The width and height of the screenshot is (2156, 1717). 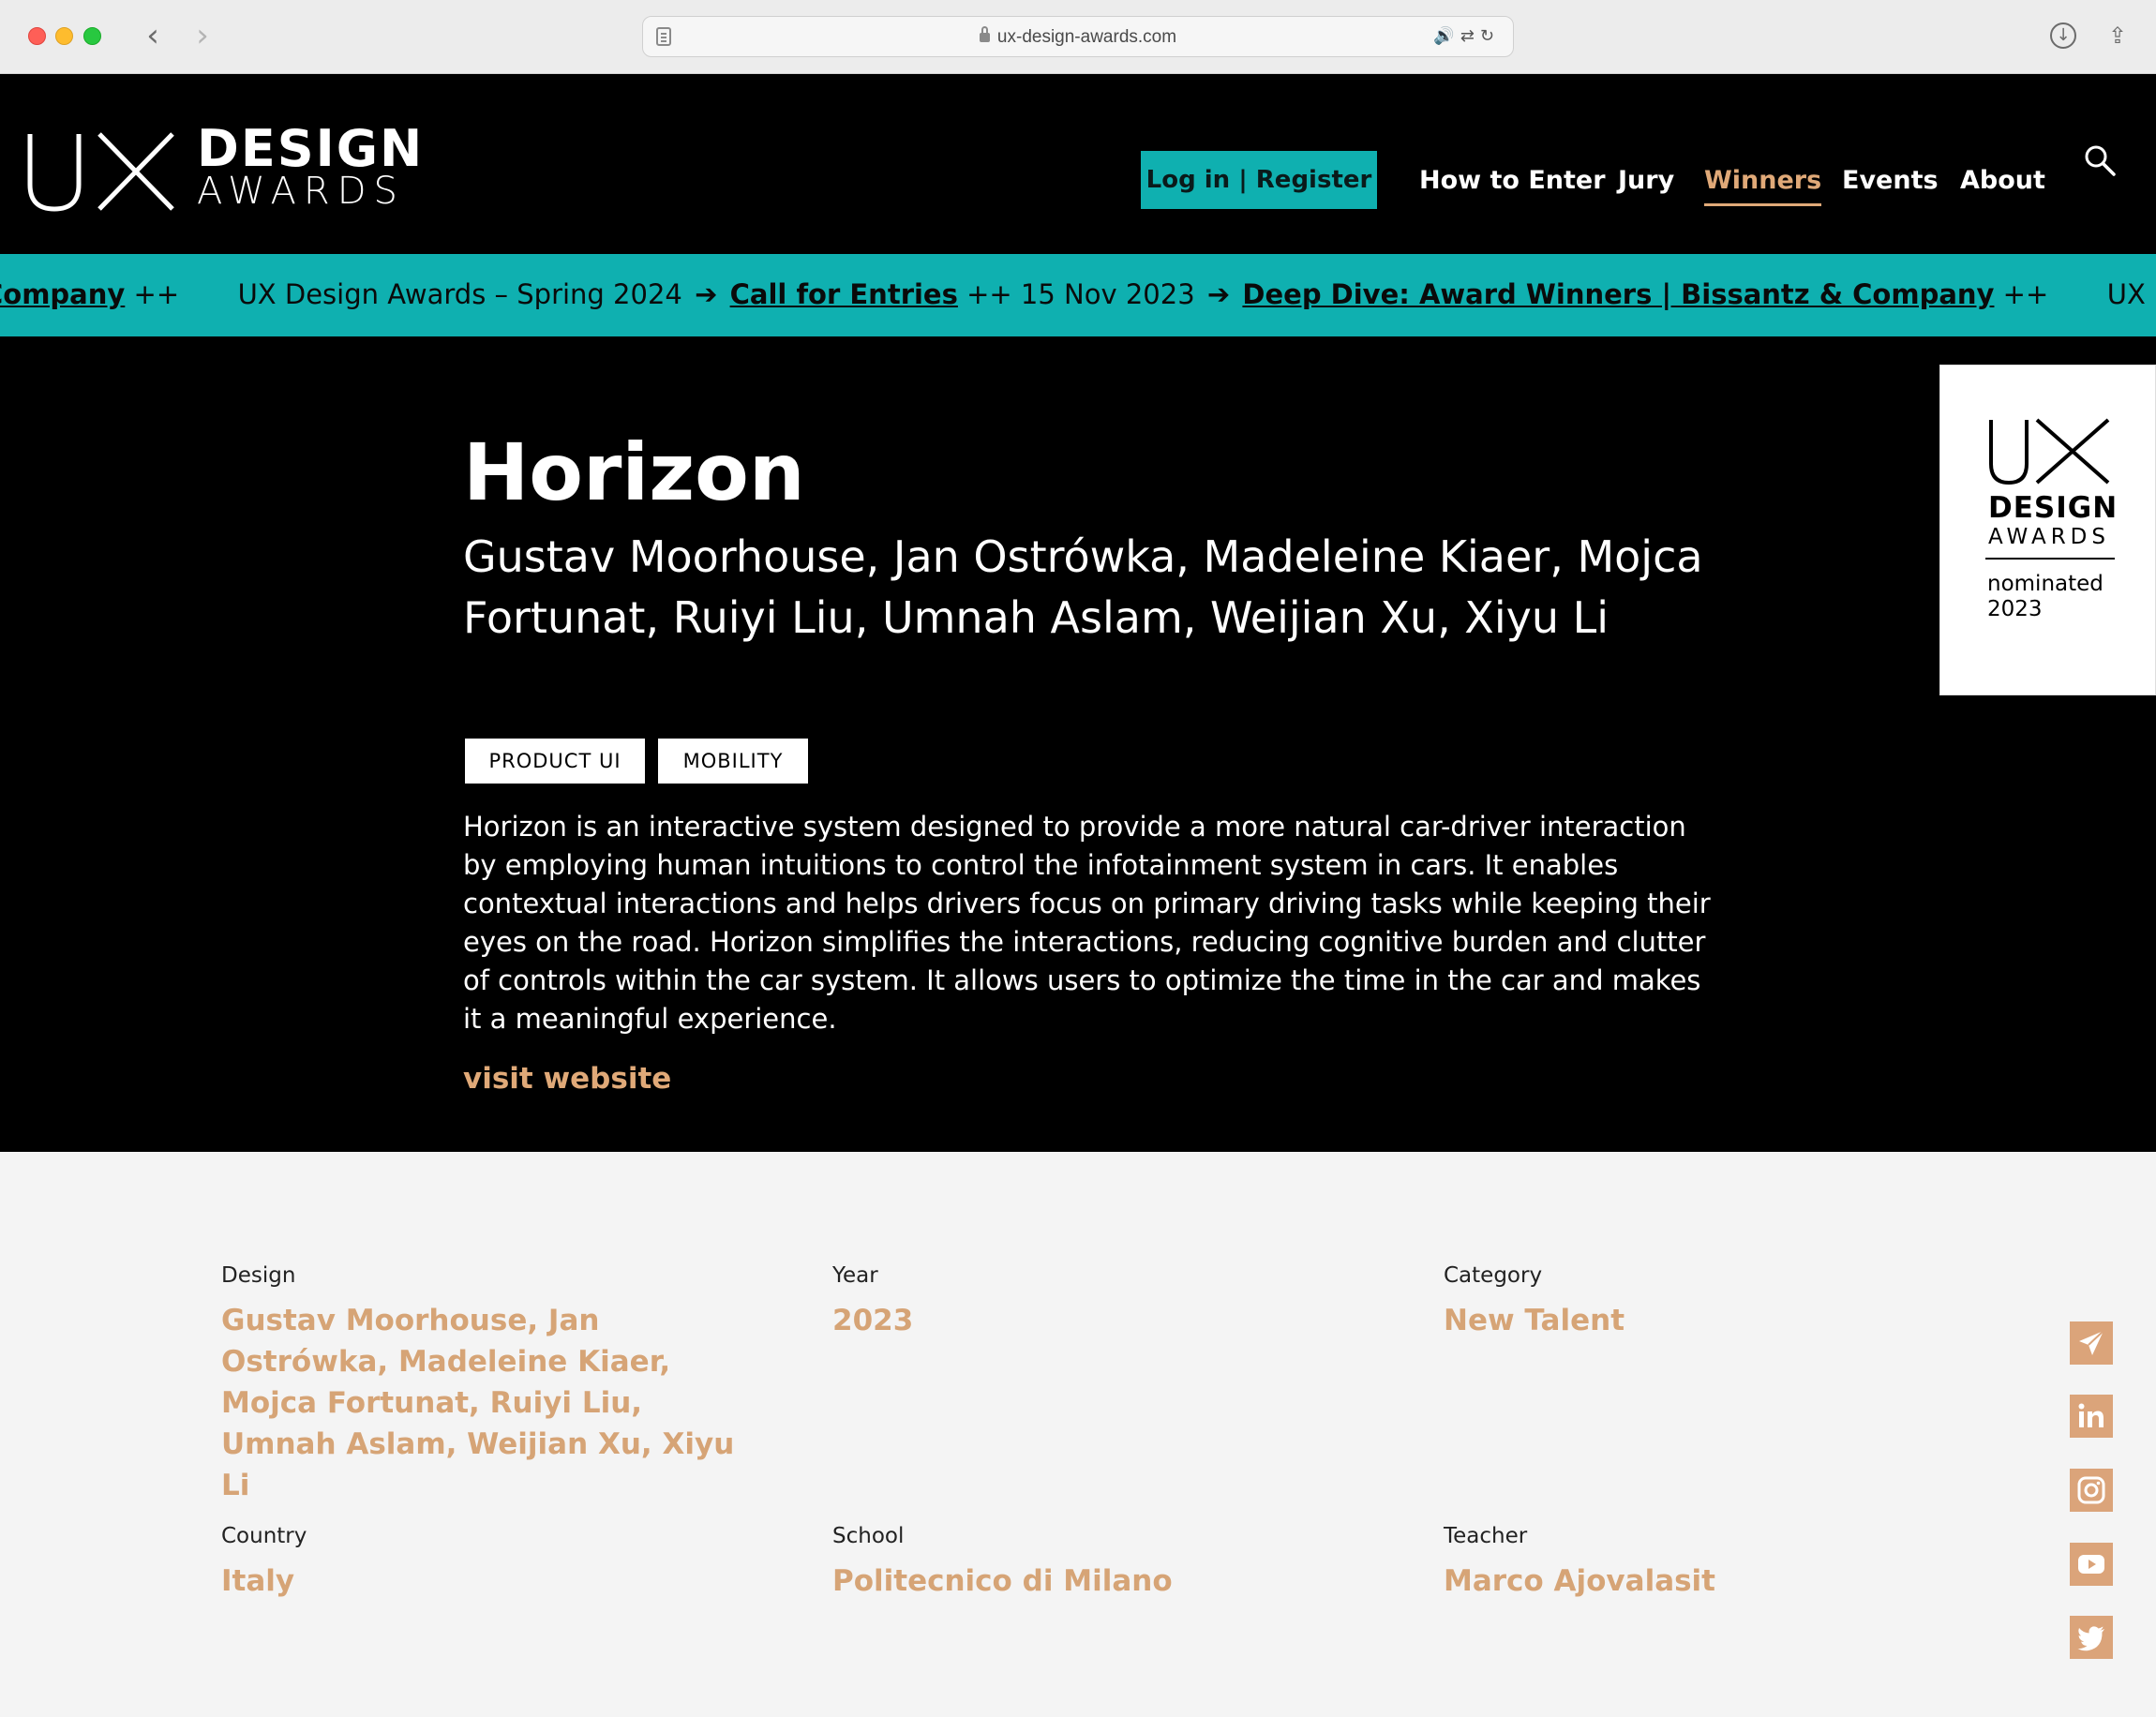 I want to click on twitter-icon, so click(x=2090, y=1638).